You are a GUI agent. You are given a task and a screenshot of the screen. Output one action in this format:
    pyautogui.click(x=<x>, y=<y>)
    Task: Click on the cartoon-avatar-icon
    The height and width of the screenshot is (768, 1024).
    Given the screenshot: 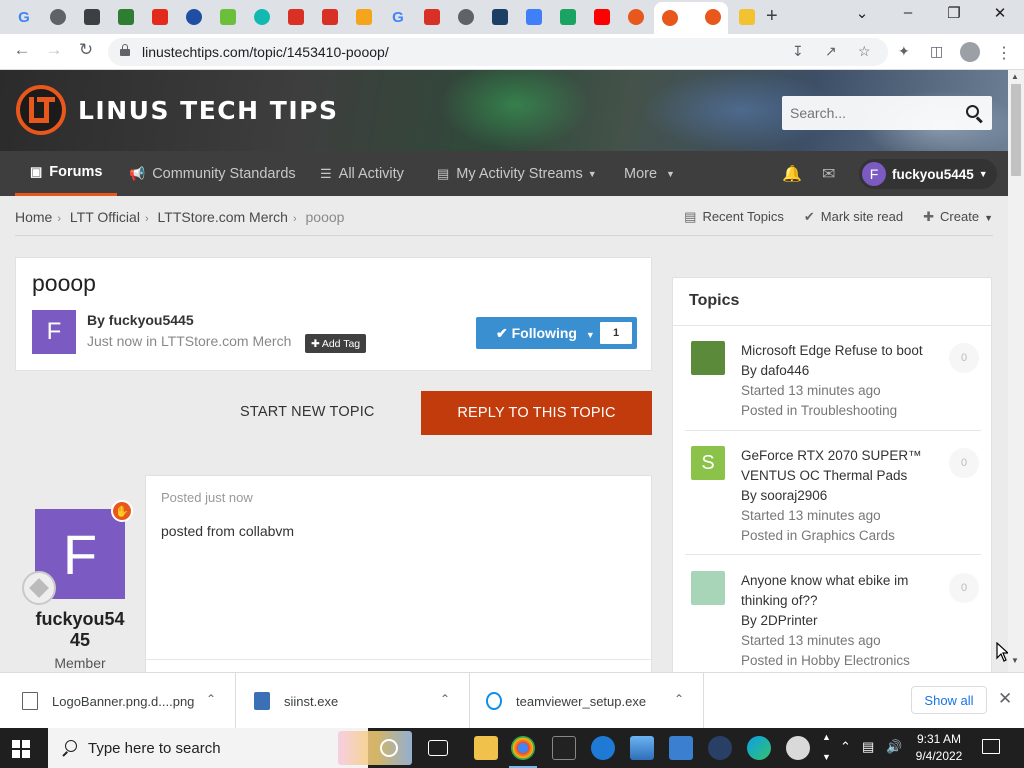 What is the action you would take?
    pyautogui.click(x=708, y=588)
    